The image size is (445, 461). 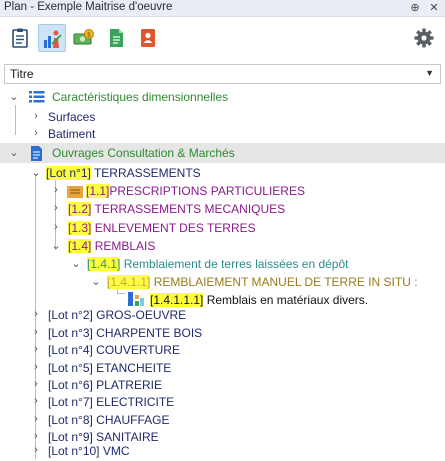 I want to click on pin-icon: ⊕, so click(x=415, y=8).